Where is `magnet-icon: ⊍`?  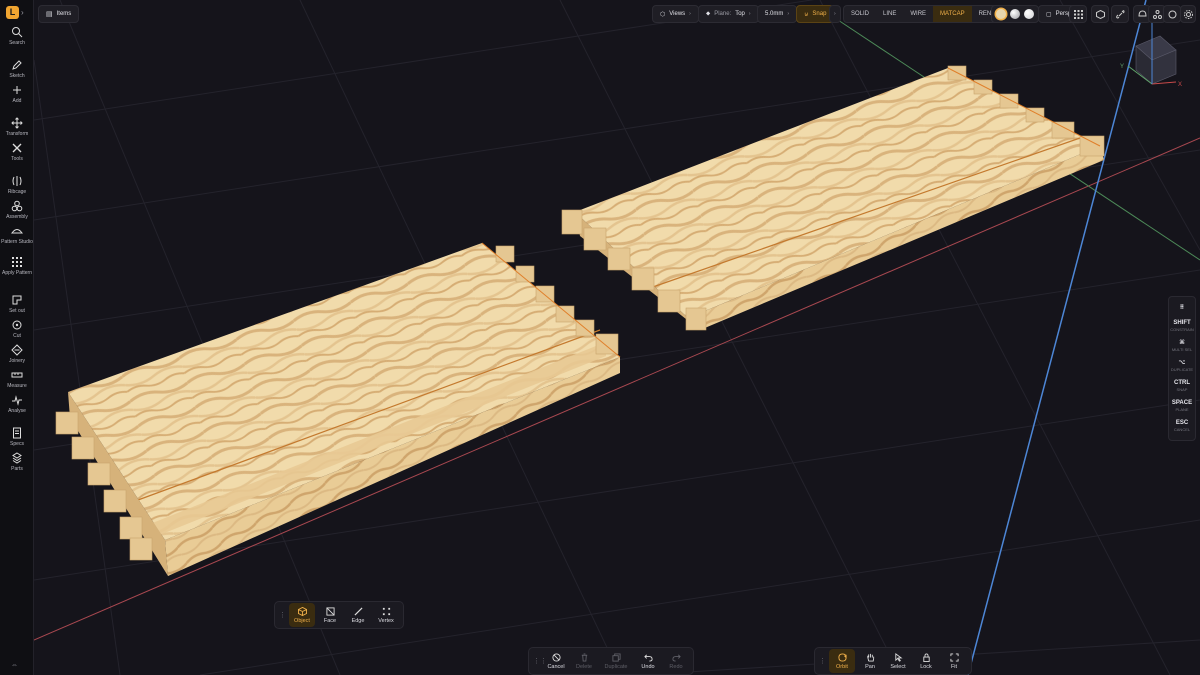
magnet-icon: ⊍ is located at coordinates (806, 14).